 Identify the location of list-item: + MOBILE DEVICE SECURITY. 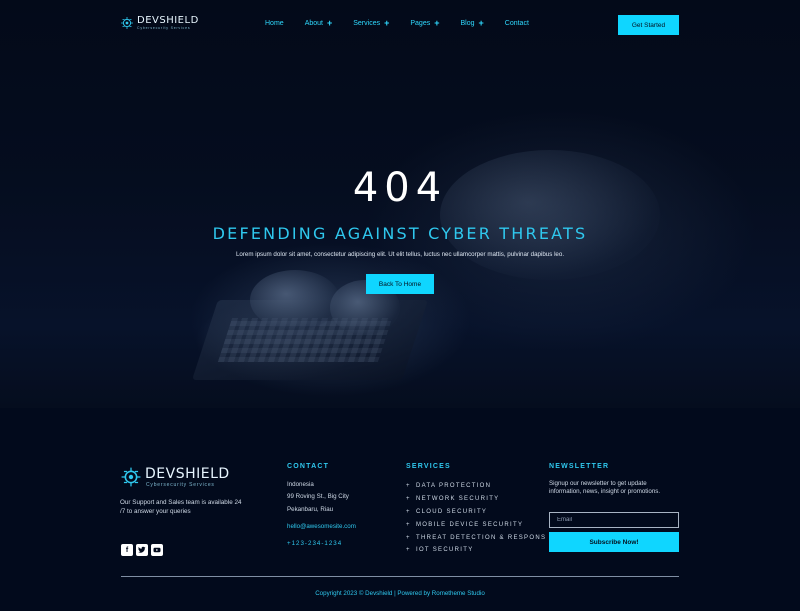
(476, 524).